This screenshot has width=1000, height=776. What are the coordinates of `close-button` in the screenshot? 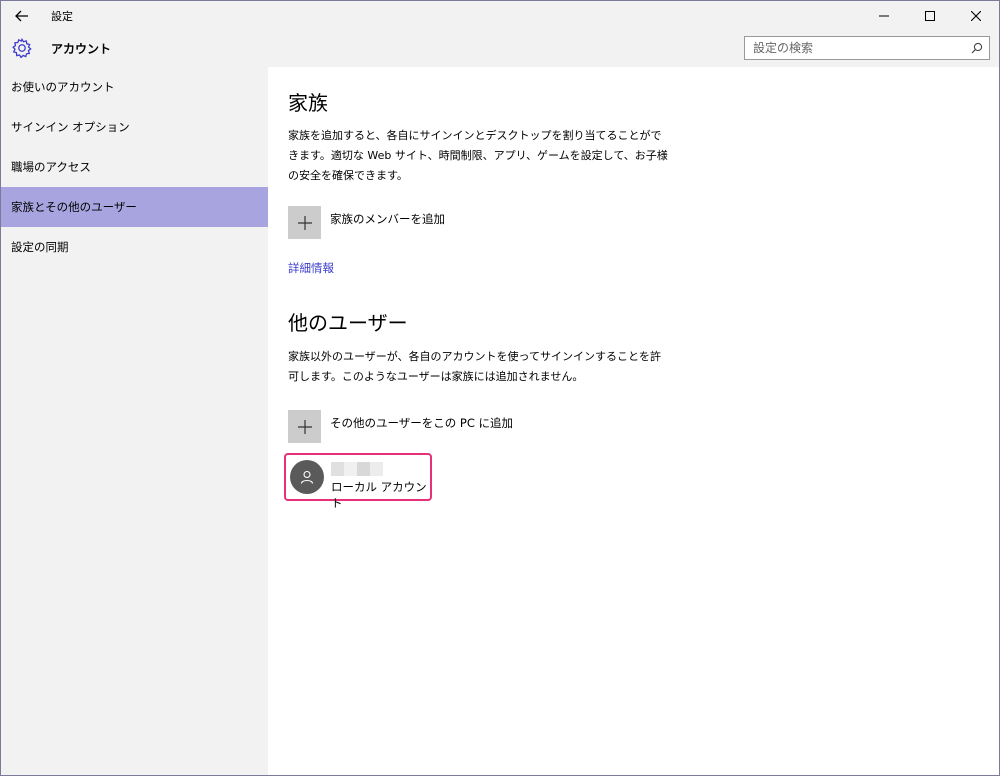 It's located at (976, 15).